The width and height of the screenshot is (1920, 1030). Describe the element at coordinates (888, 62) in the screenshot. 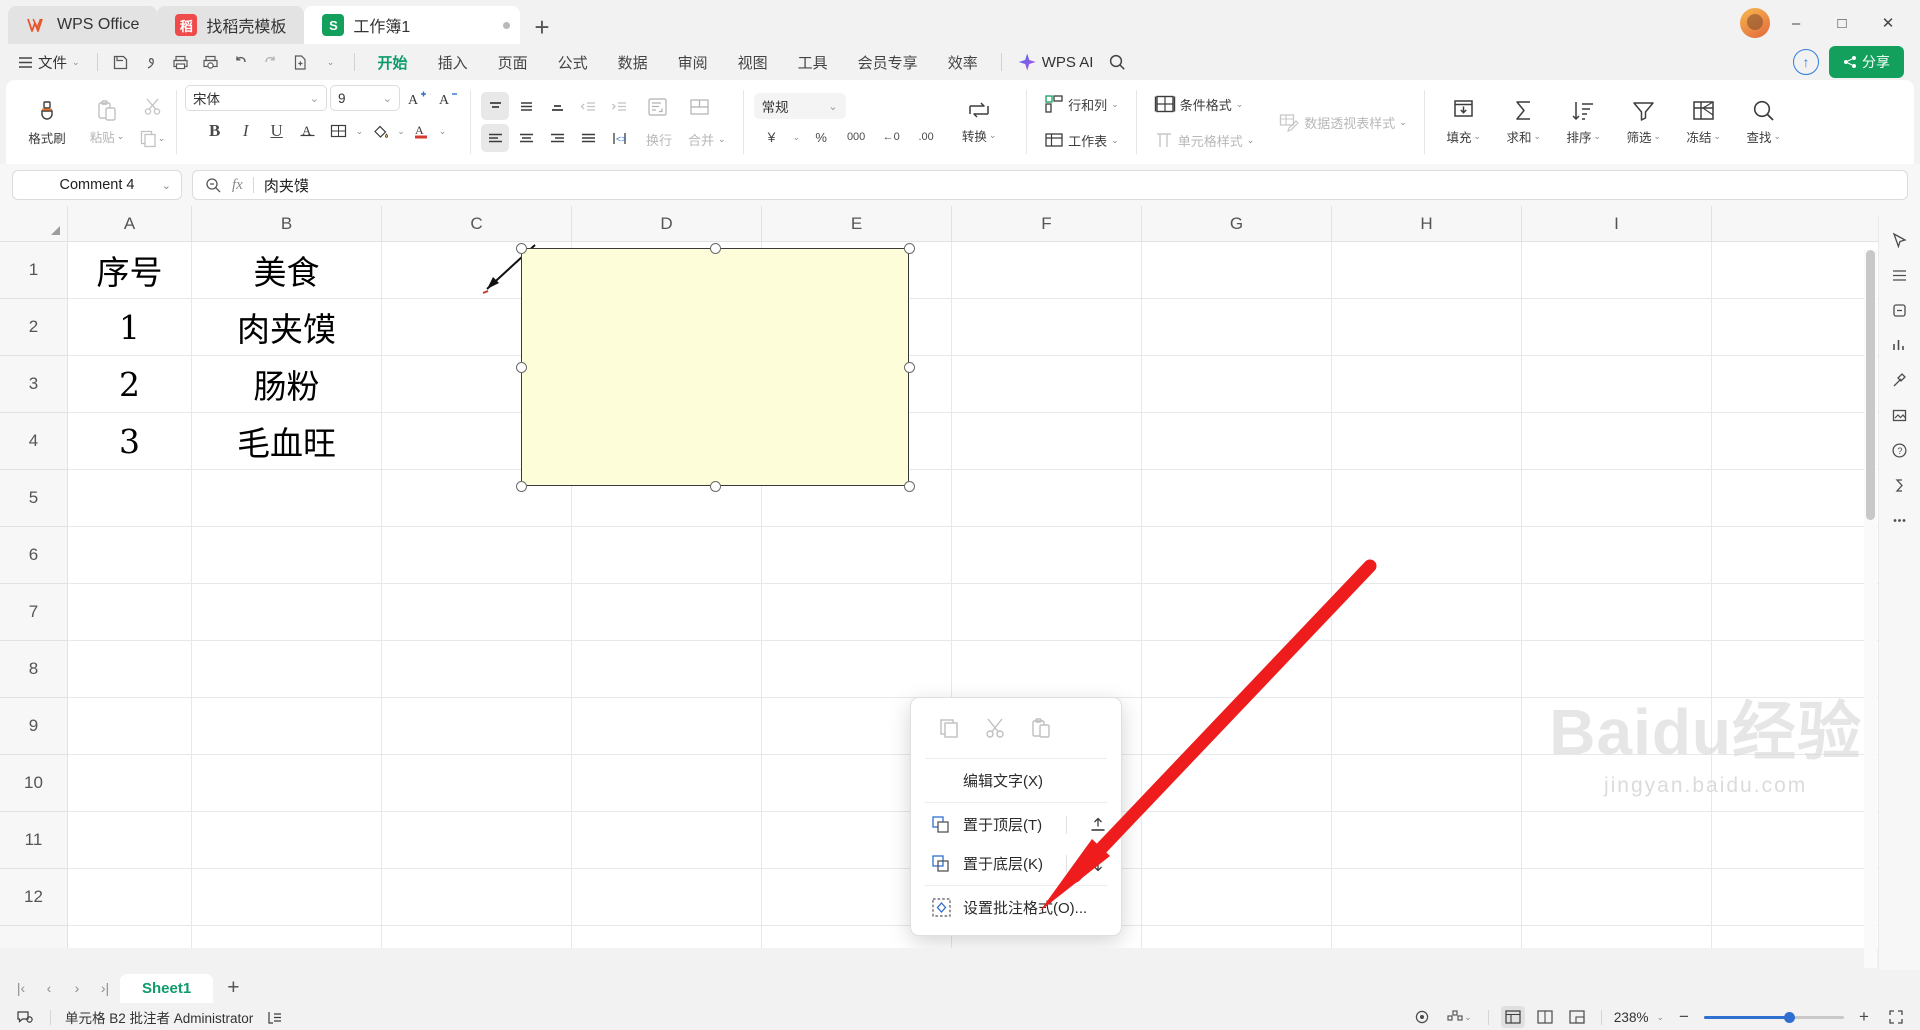

I see `tab-member: 会员专享` at that location.